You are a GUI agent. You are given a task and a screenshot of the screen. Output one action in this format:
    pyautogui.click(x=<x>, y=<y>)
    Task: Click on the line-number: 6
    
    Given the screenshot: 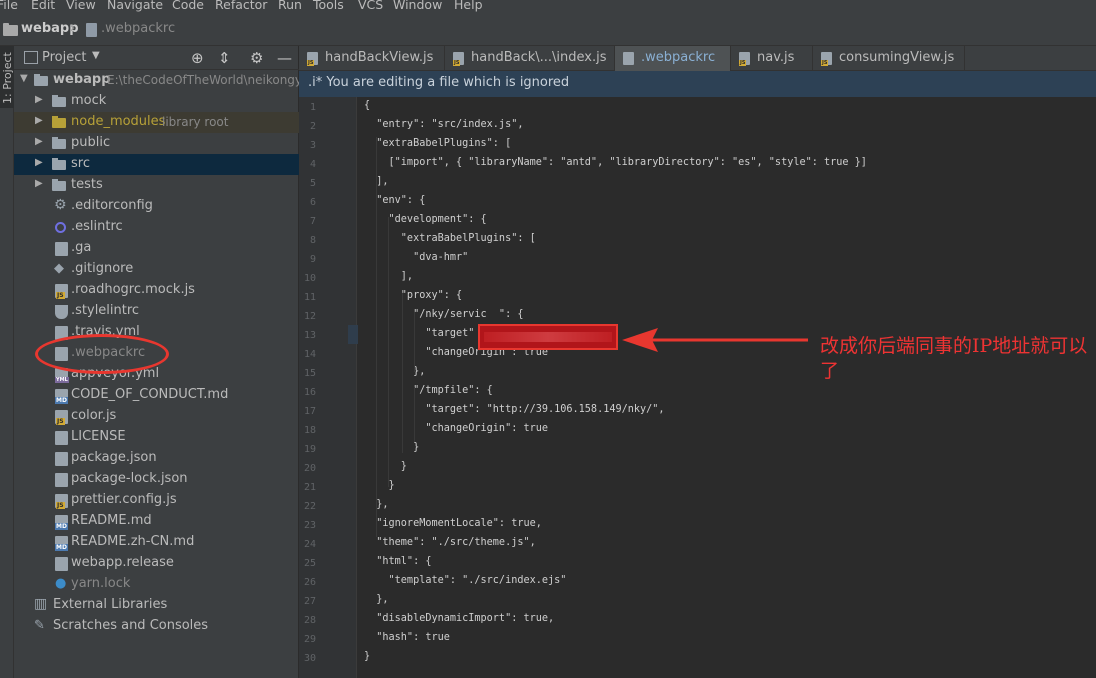 What is the action you would take?
    pyautogui.click(x=312, y=202)
    